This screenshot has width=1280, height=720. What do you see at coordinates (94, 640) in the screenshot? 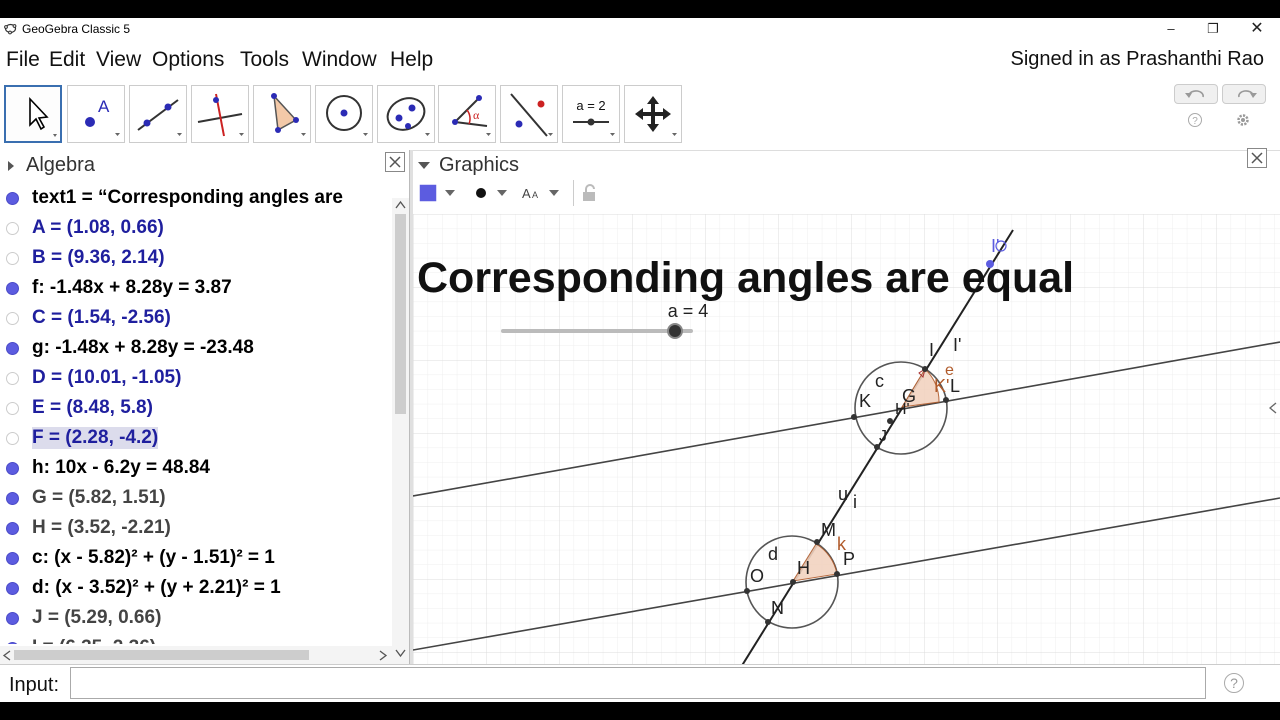
I see `algebra-row-text: I = (6.35, 2.36)` at bounding box center [94, 640].